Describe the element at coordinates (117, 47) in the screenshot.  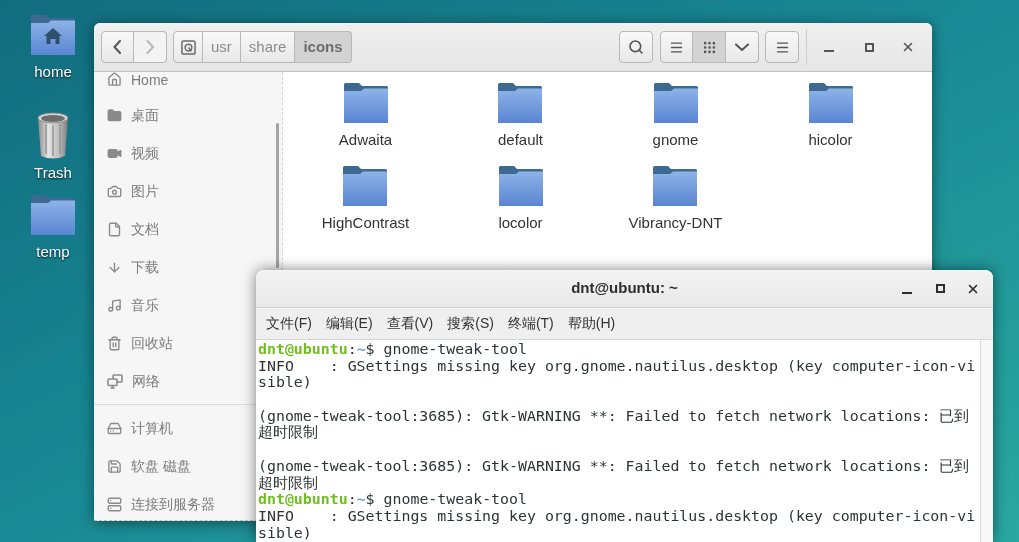
I see `back-button` at that location.